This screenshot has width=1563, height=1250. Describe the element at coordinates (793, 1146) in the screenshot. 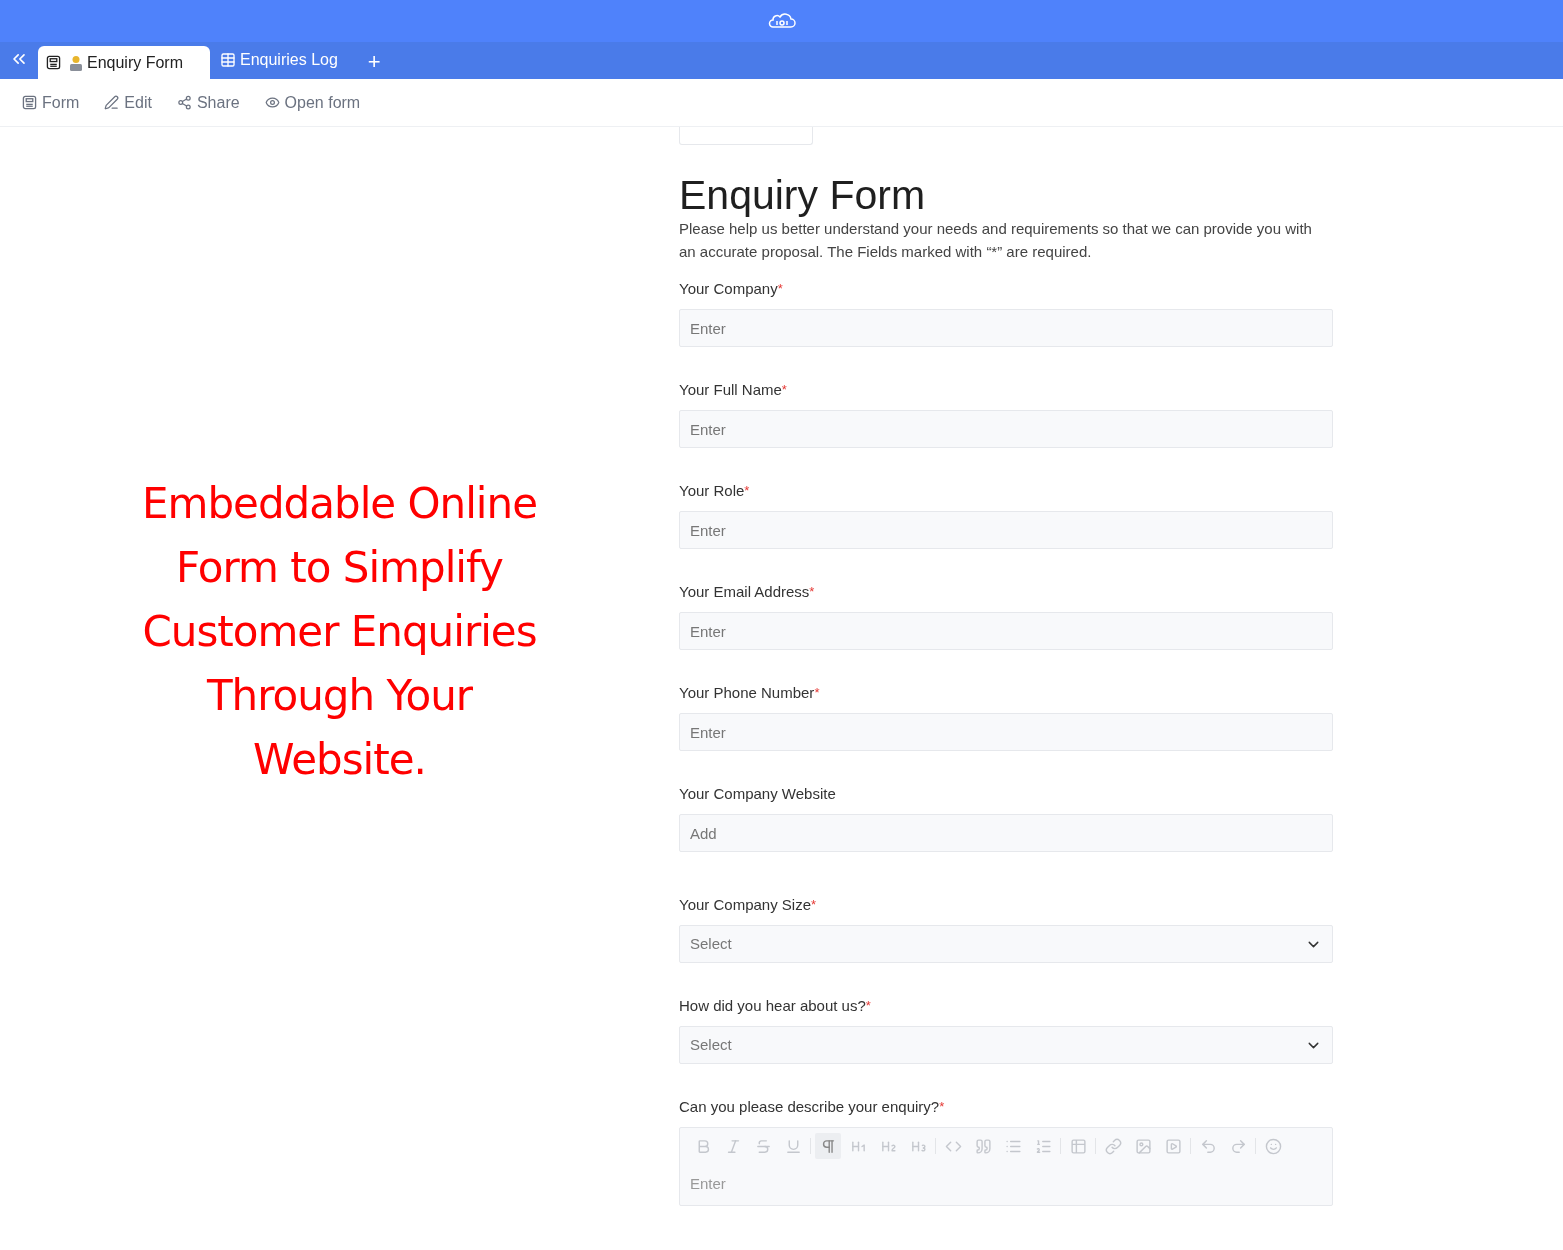

I see `underline-icon` at that location.